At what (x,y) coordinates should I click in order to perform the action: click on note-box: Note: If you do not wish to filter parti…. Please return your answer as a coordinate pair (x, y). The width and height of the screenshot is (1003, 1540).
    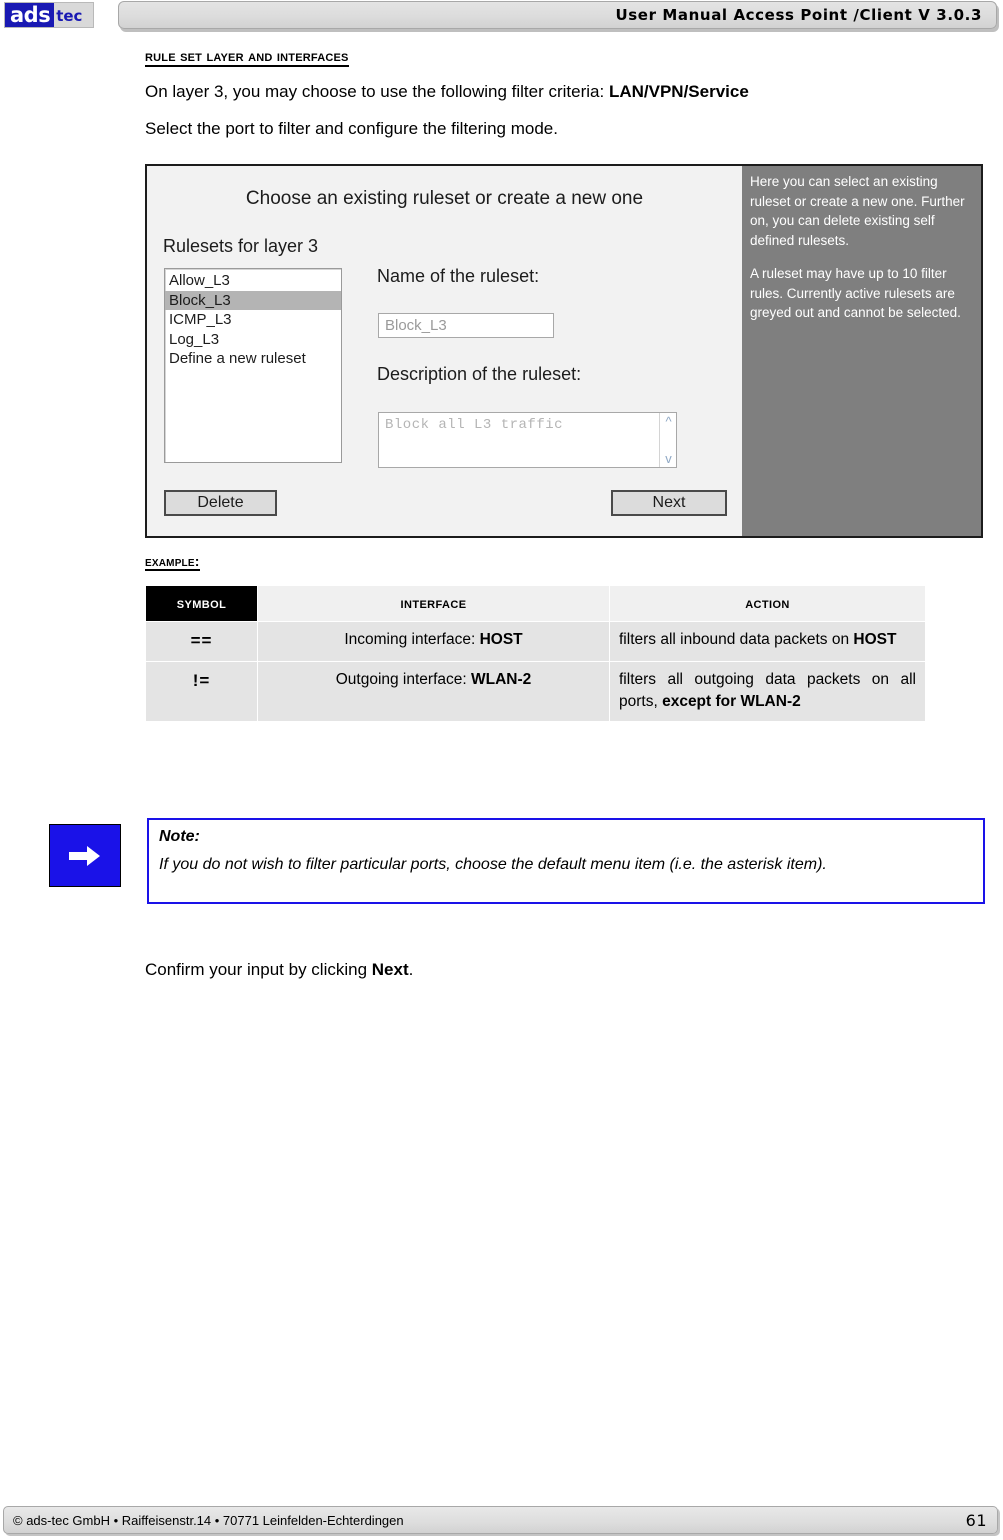
    Looking at the image, I should click on (566, 861).